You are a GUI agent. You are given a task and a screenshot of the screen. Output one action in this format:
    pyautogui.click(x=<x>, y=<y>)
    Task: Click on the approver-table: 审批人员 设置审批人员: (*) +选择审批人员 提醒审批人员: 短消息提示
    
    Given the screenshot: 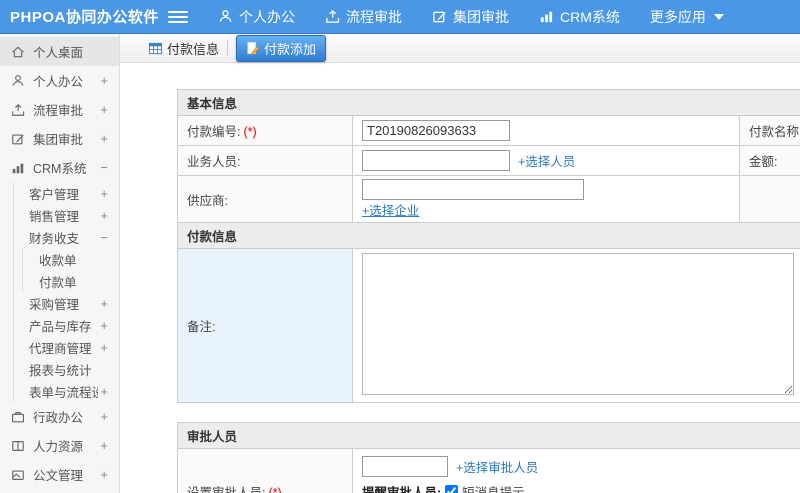 What is the action you would take?
    pyautogui.click(x=488, y=457)
    